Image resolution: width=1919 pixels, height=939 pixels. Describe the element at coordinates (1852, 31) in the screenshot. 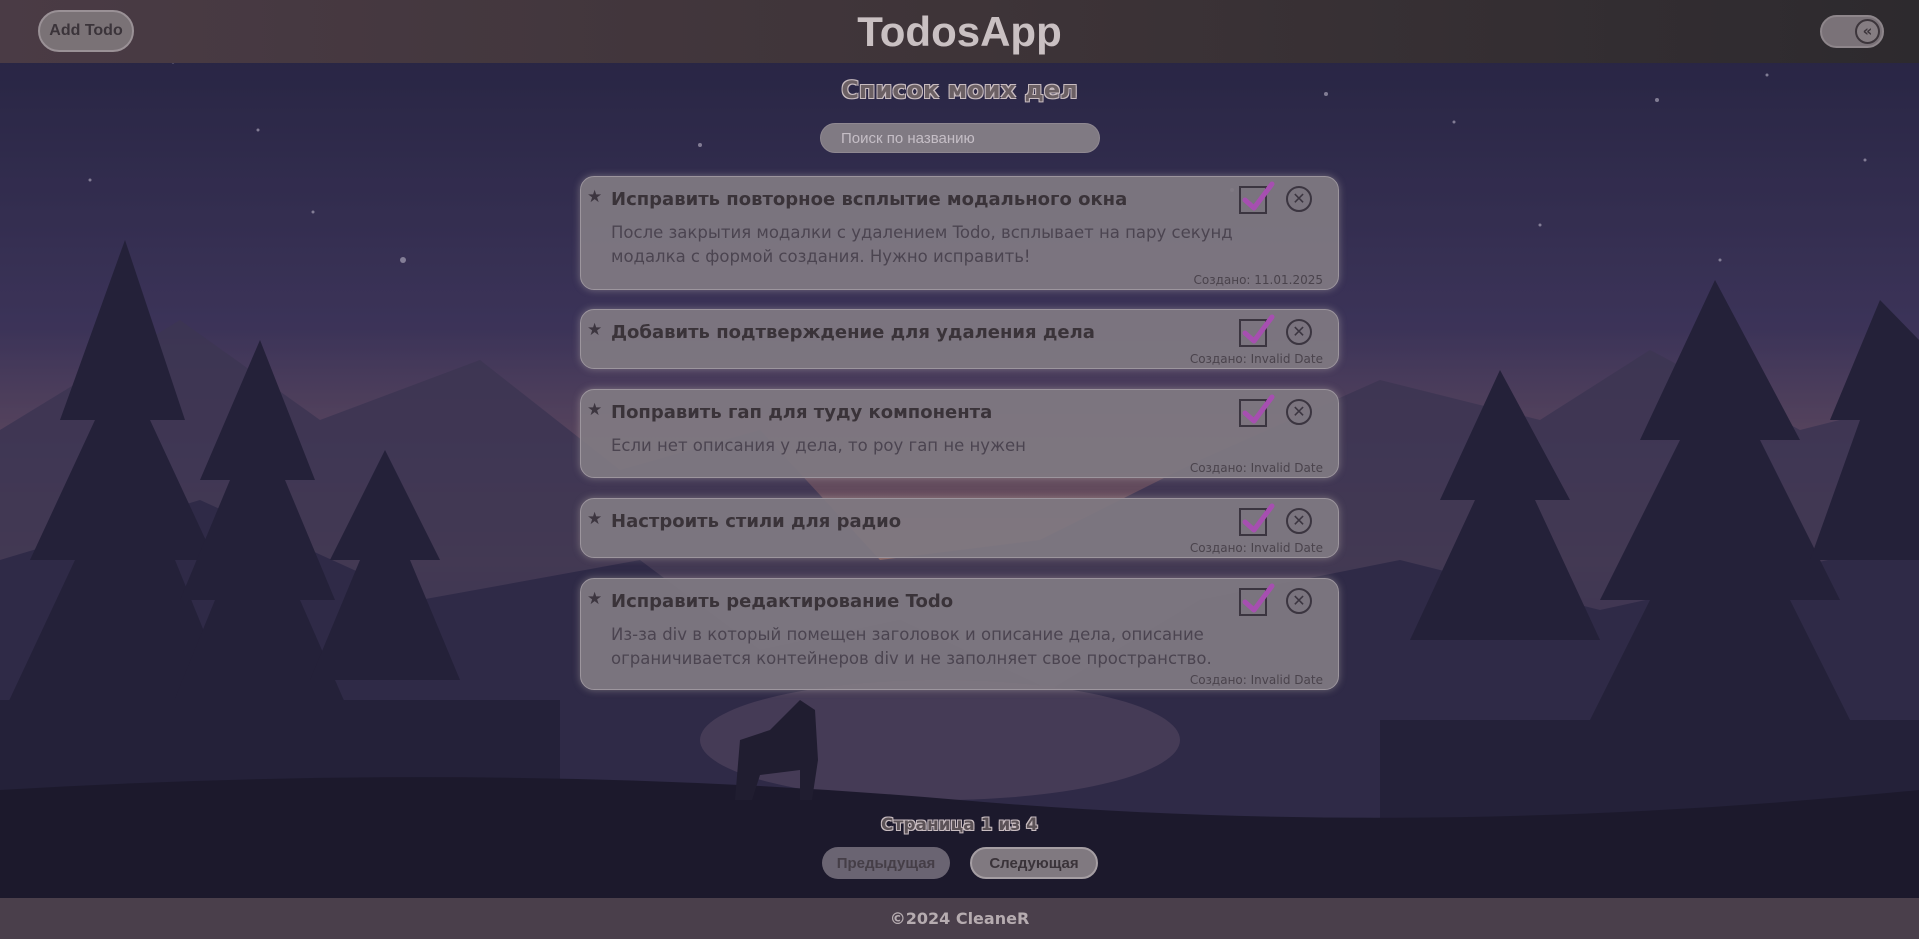

I see `sidebar-toggle: «` at that location.